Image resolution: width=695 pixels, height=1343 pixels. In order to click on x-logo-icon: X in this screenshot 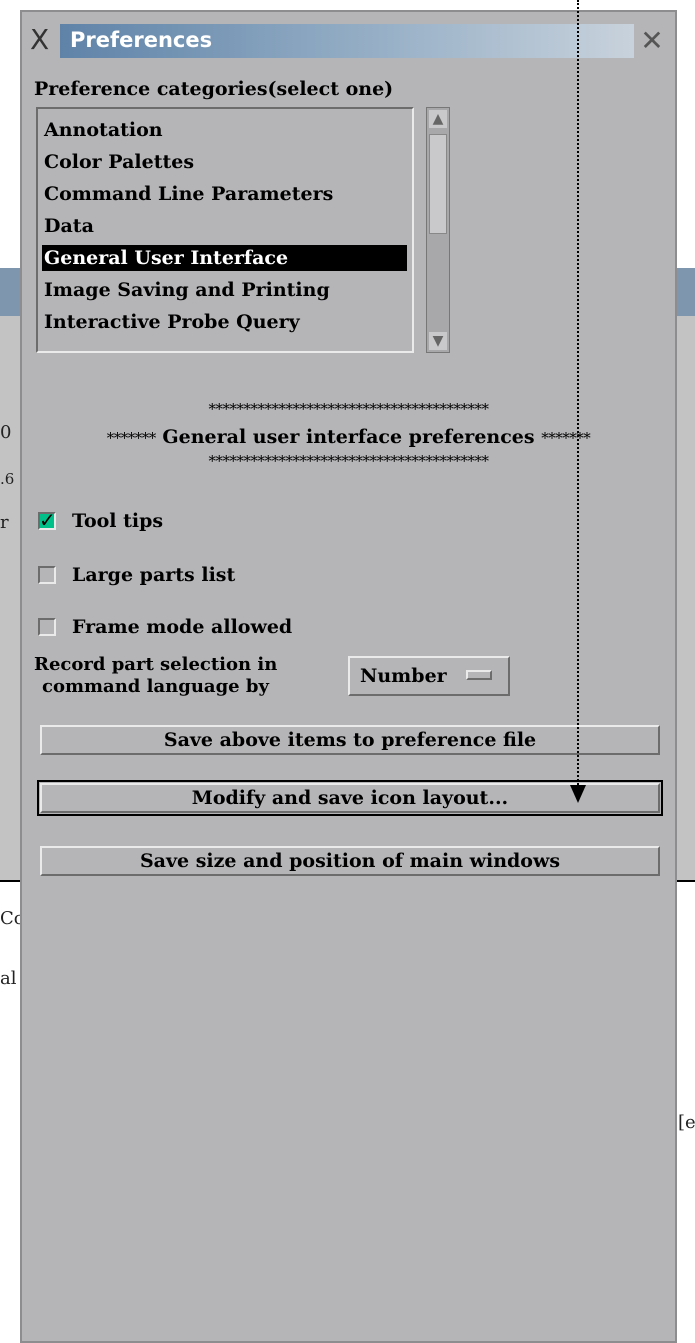, I will do `click(40, 39)`.